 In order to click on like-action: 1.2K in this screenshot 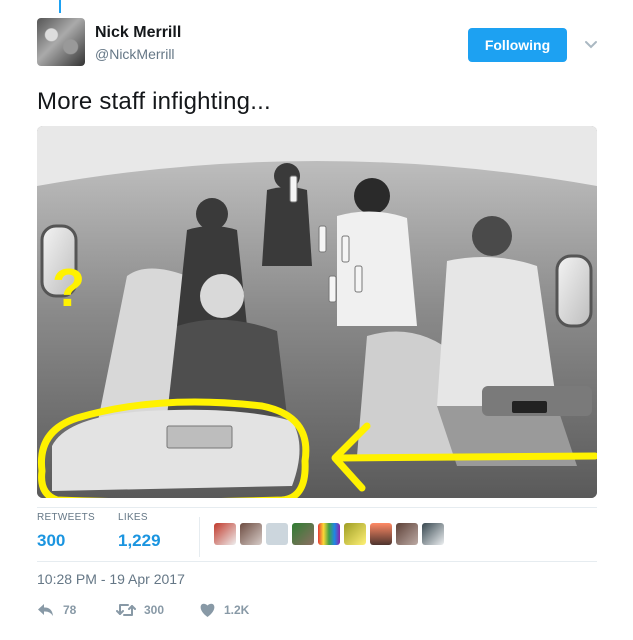, I will do `click(224, 610)`.